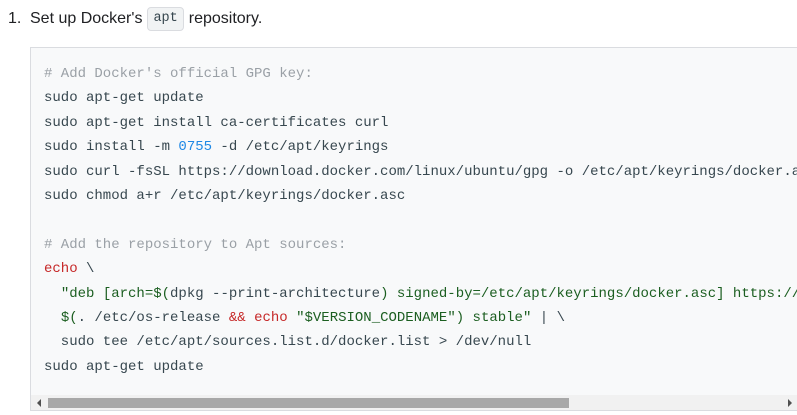  What do you see at coordinates (38, 402) in the screenshot?
I see `arrow-left-icon` at bounding box center [38, 402].